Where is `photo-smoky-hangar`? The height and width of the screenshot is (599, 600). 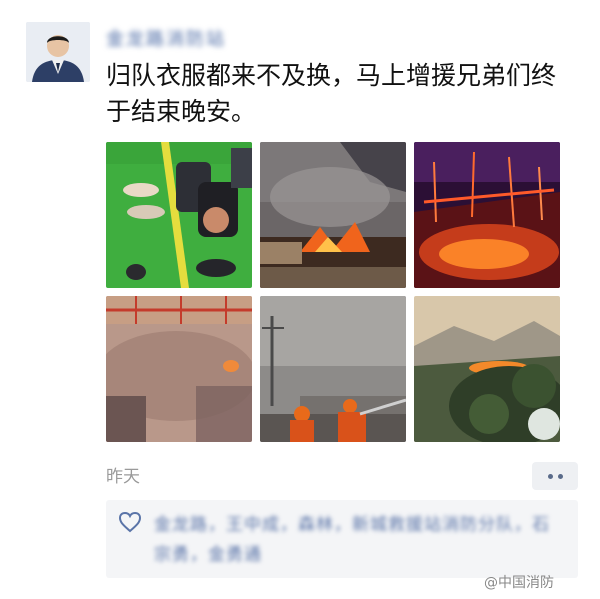
photo-smoky-hangar is located at coordinates (179, 369).